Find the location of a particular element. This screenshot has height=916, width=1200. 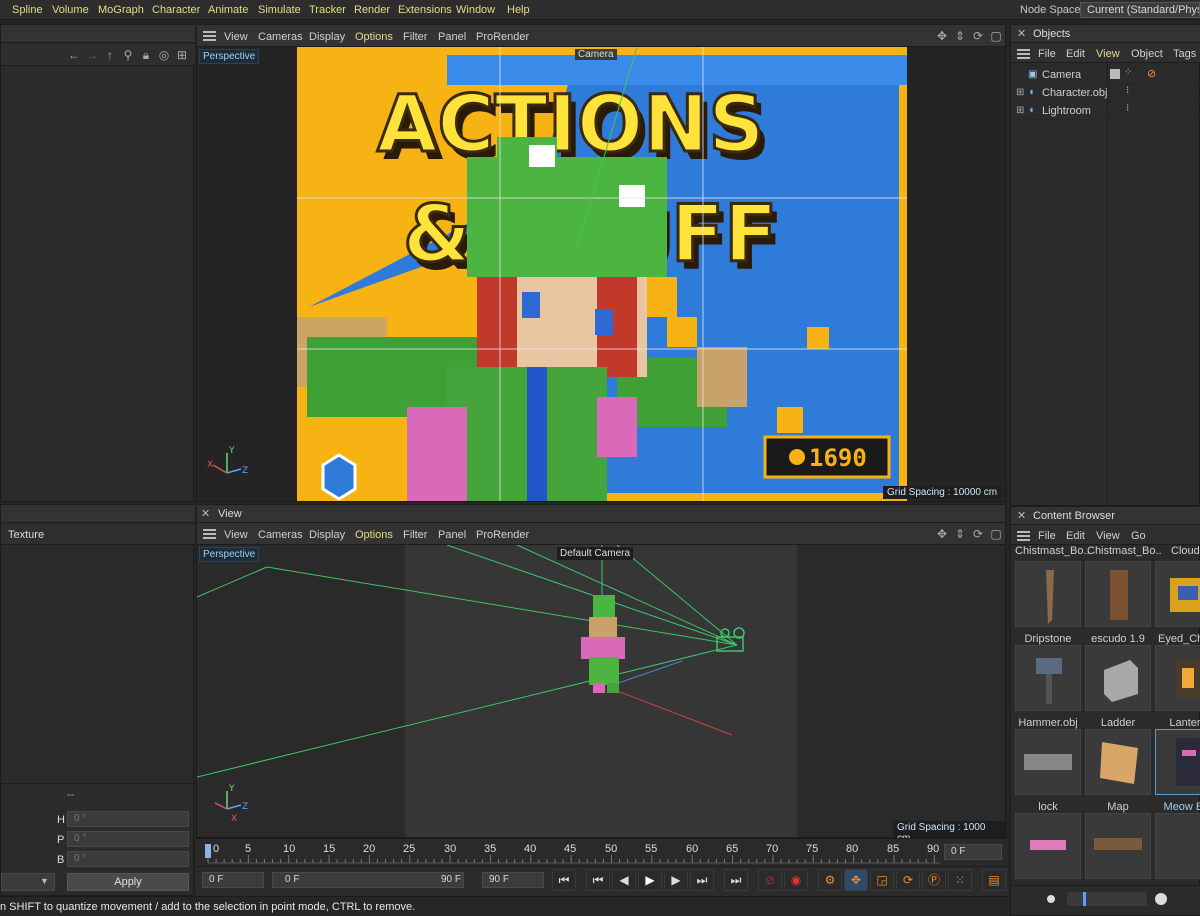

rotation-b-field: 0 ° is located at coordinates (128, 859).